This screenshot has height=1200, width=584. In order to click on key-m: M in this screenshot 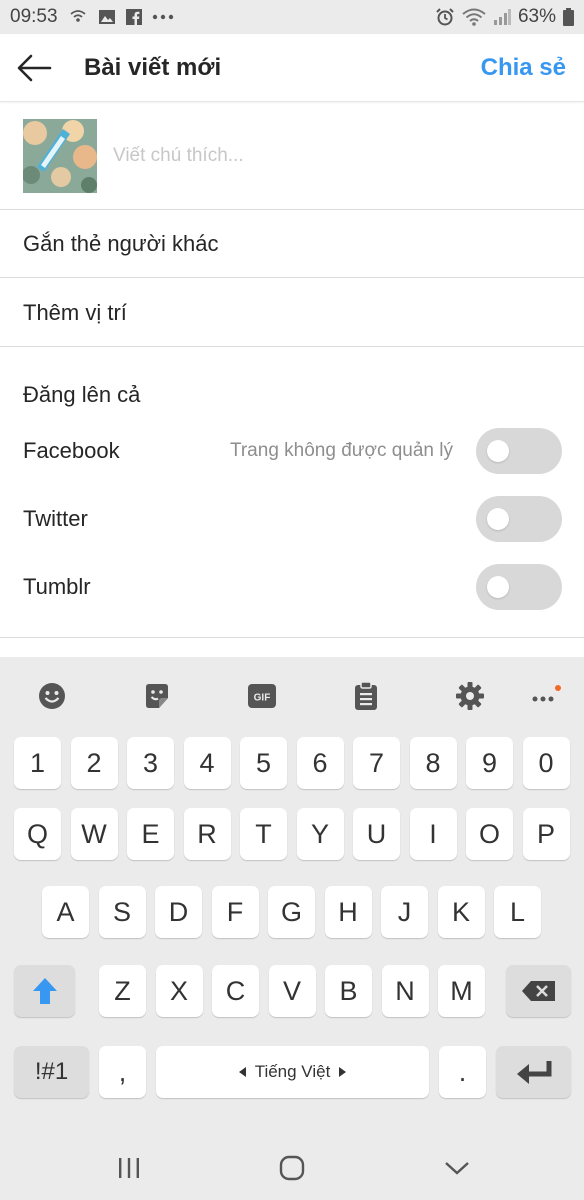, I will do `click(461, 991)`.